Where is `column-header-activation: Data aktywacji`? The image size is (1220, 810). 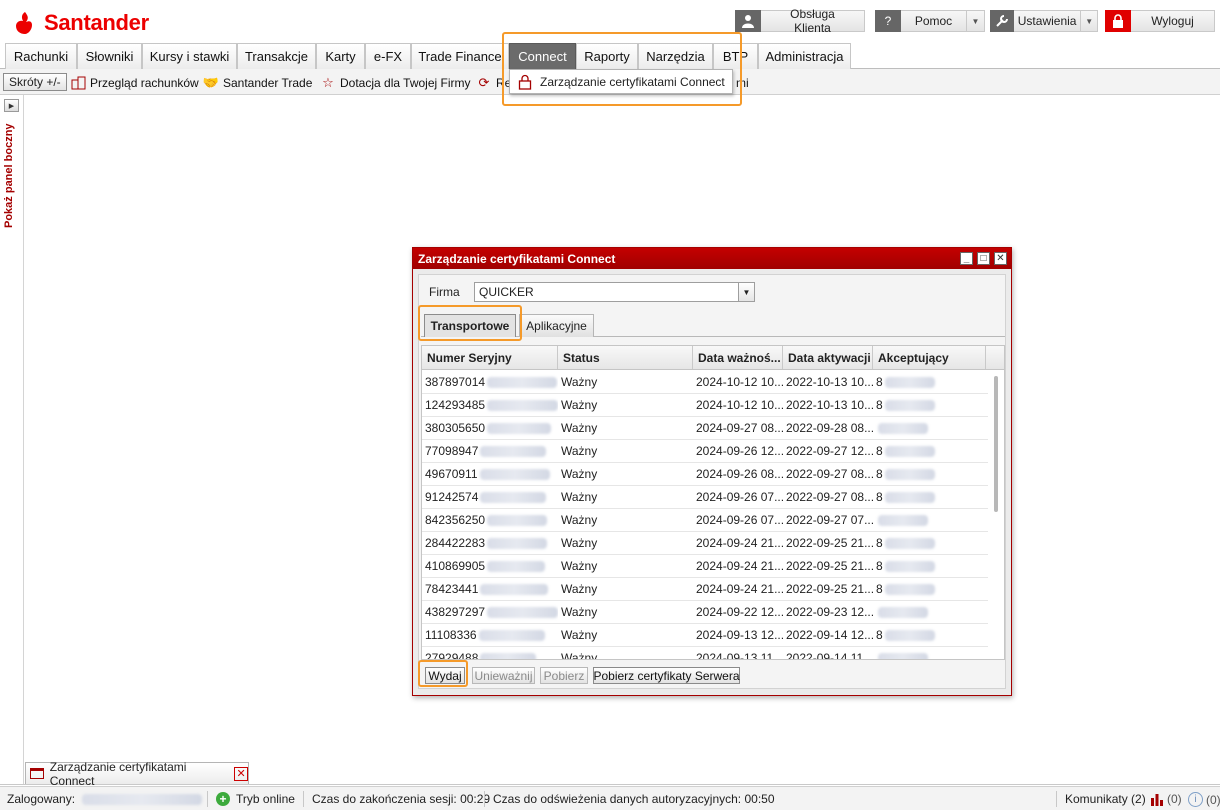 column-header-activation: Data aktywacji is located at coordinates (828, 357).